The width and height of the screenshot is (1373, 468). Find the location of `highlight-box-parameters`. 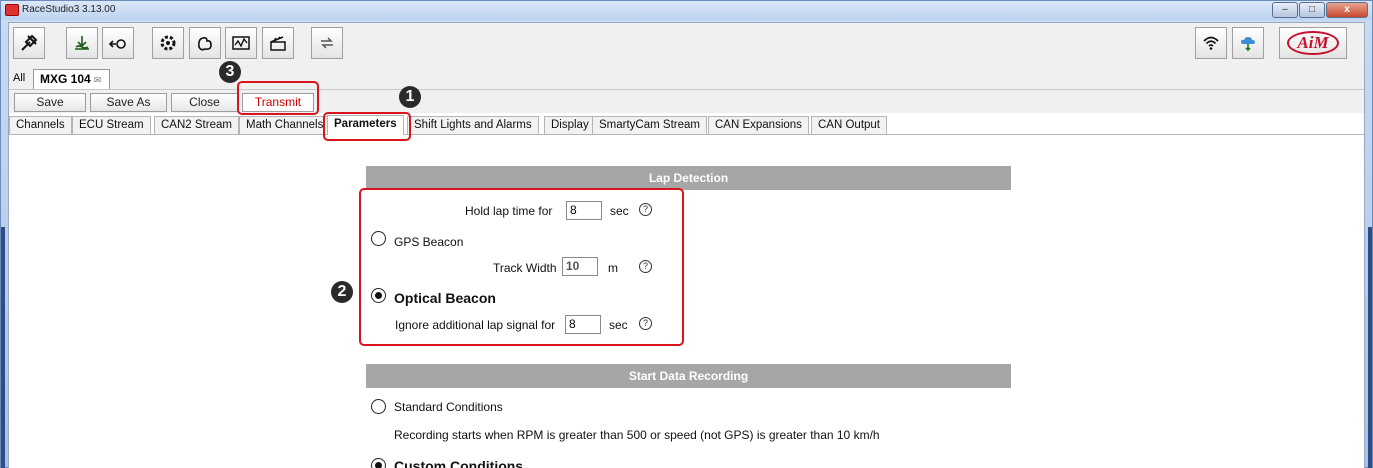

highlight-box-parameters is located at coordinates (367, 126).